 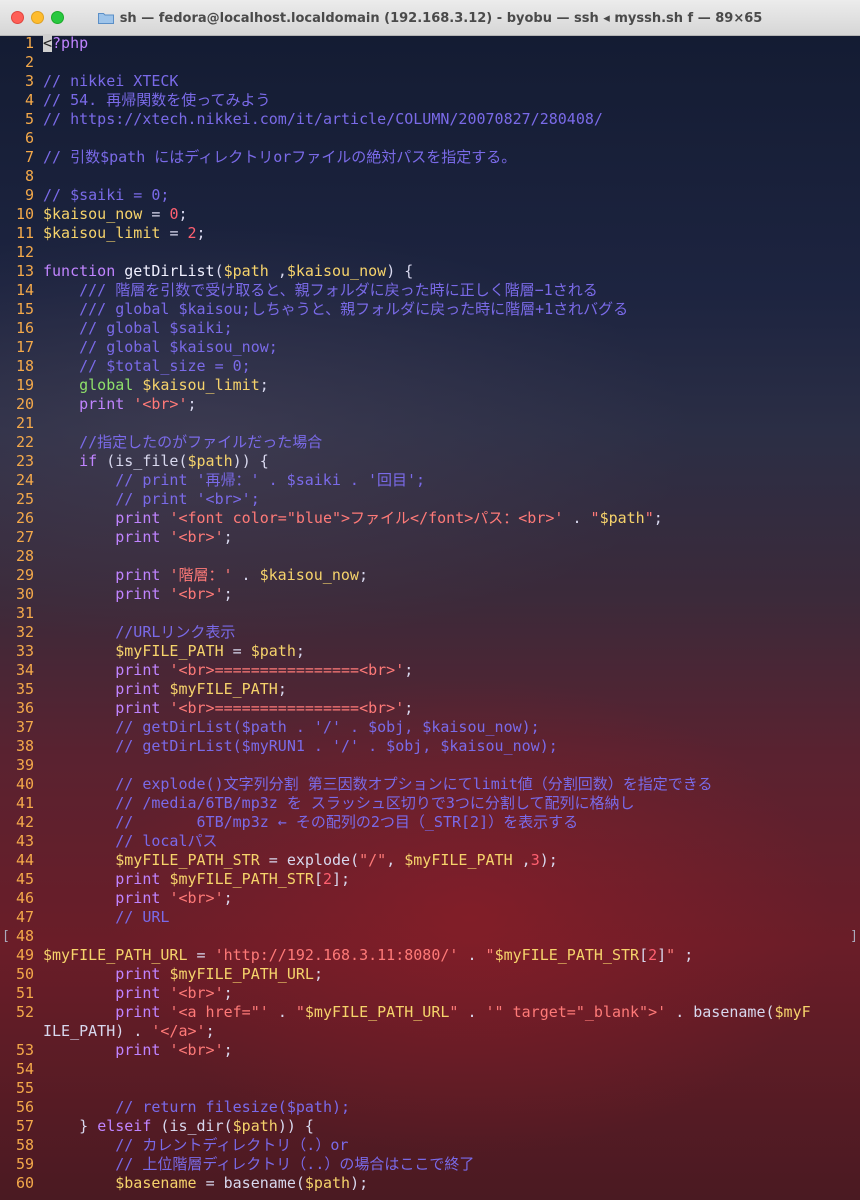 What do you see at coordinates (24, 1126) in the screenshot?
I see `line-number: 57` at bounding box center [24, 1126].